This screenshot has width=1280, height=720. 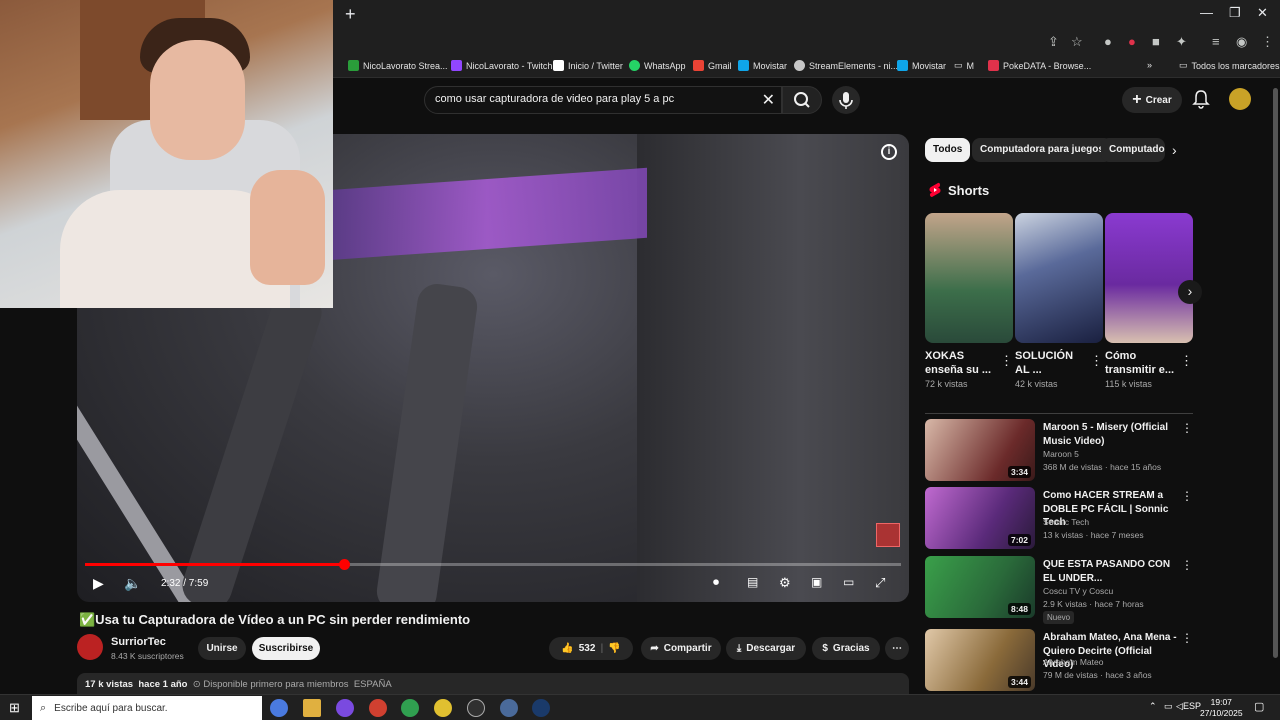 What do you see at coordinates (1077, 42) in the screenshot?
I see `bookmark-star-icon: ☆` at bounding box center [1077, 42].